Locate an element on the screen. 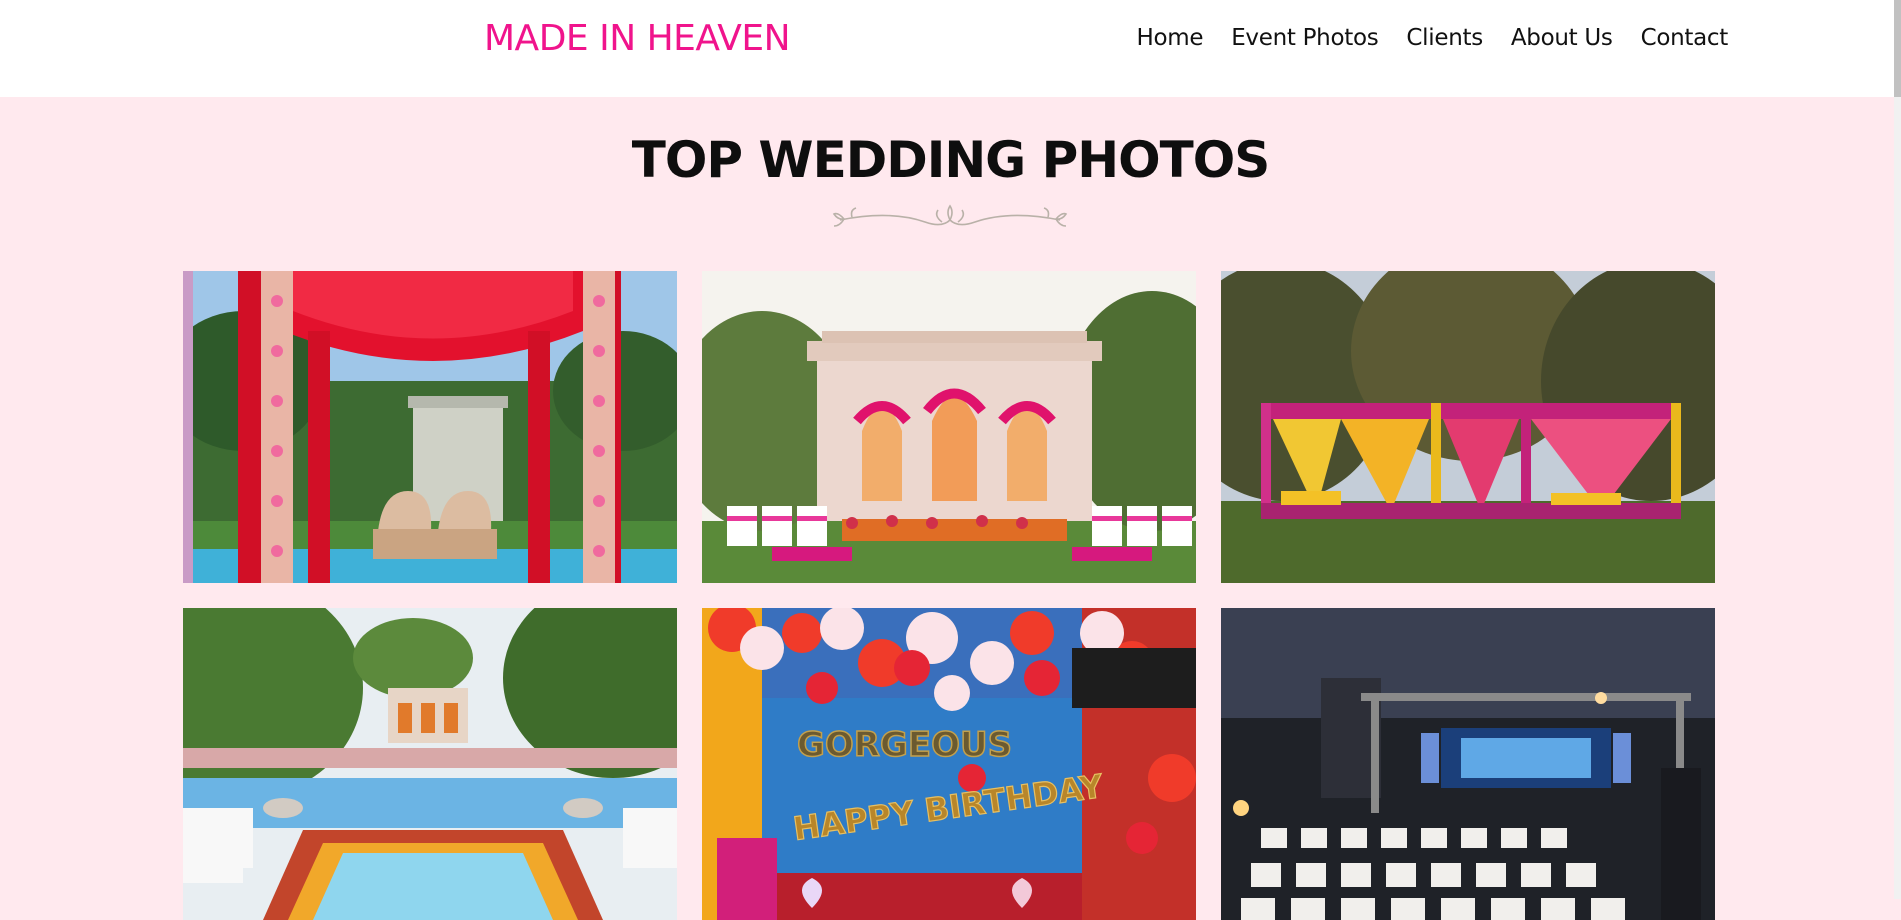 Image resolution: width=1901 pixels, height=920 pixels. gazebo-photo is located at coordinates (1468, 427).